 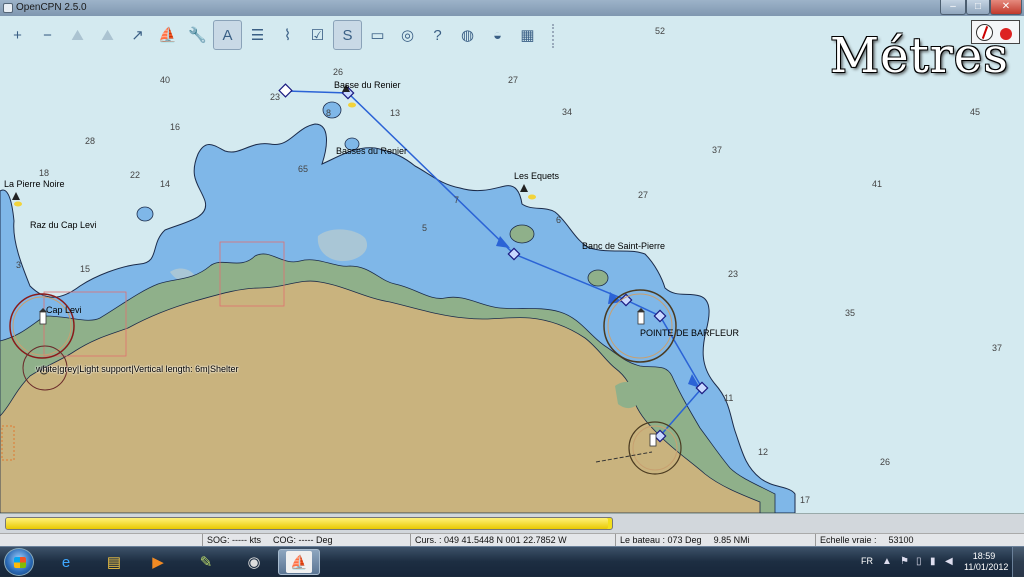 What do you see at coordinates (1018, 562) in the screenshot?
I see `show-desktop-button` at bounding box center [1018, 562].